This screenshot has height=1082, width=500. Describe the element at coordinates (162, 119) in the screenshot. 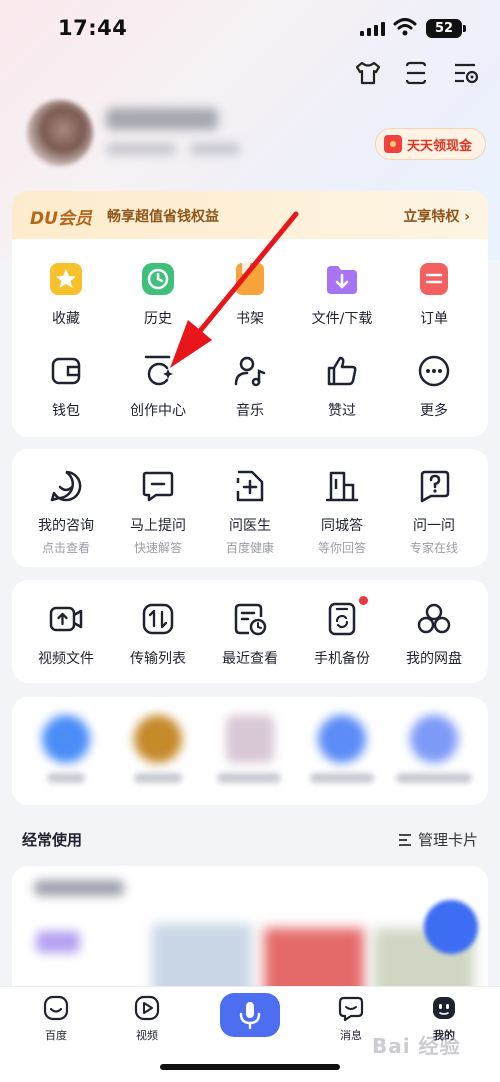

I see `username-blurred` at that location.